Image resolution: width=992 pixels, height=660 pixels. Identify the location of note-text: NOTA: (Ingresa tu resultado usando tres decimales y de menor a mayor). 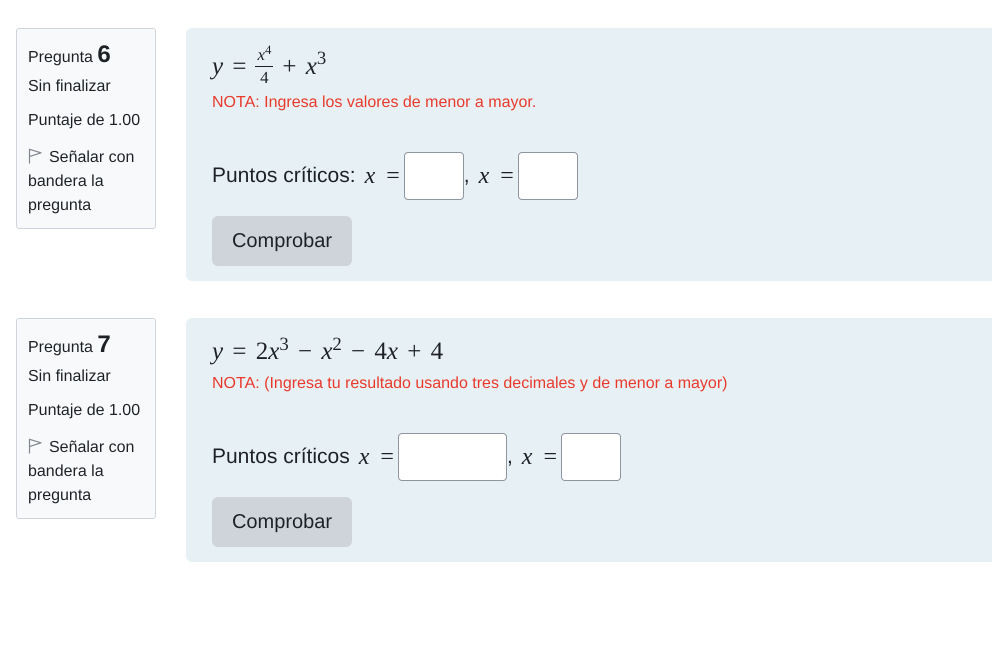
(470, 384).